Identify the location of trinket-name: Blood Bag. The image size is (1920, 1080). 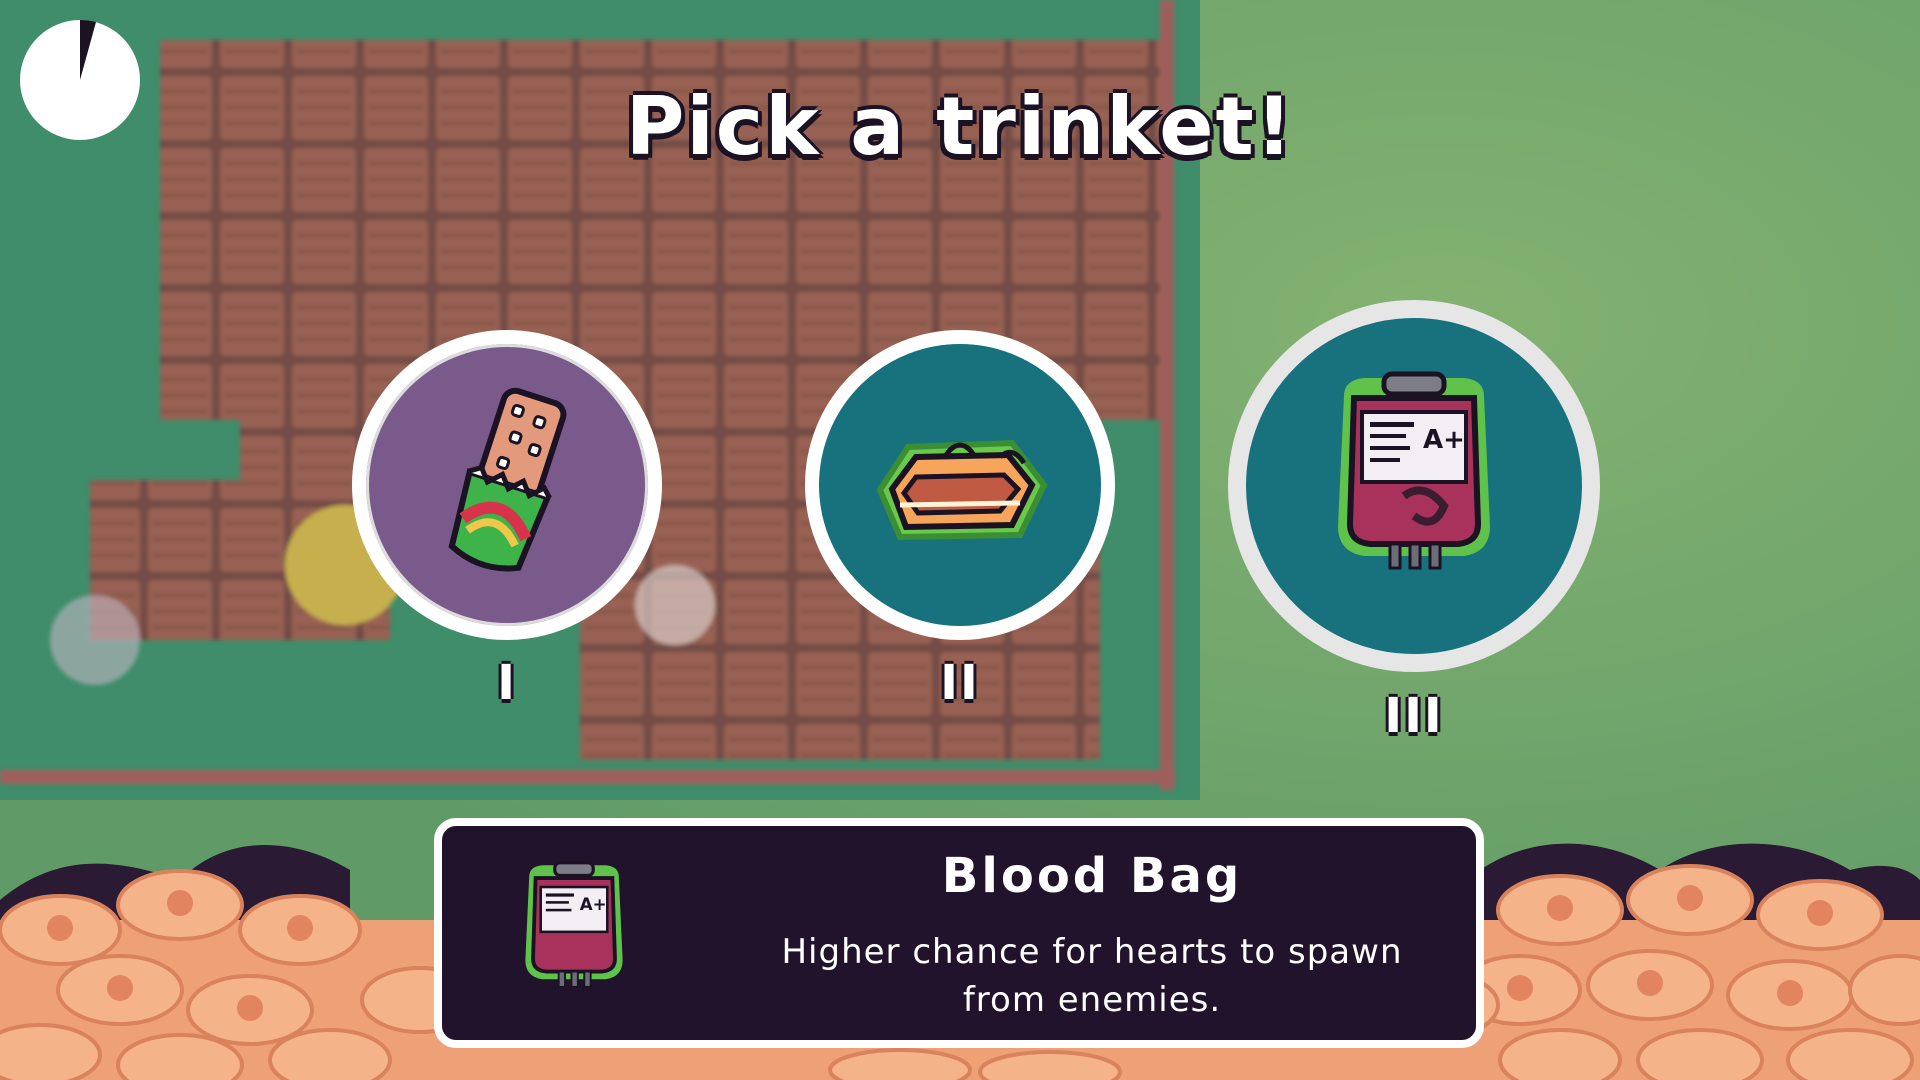
(1092, 876).